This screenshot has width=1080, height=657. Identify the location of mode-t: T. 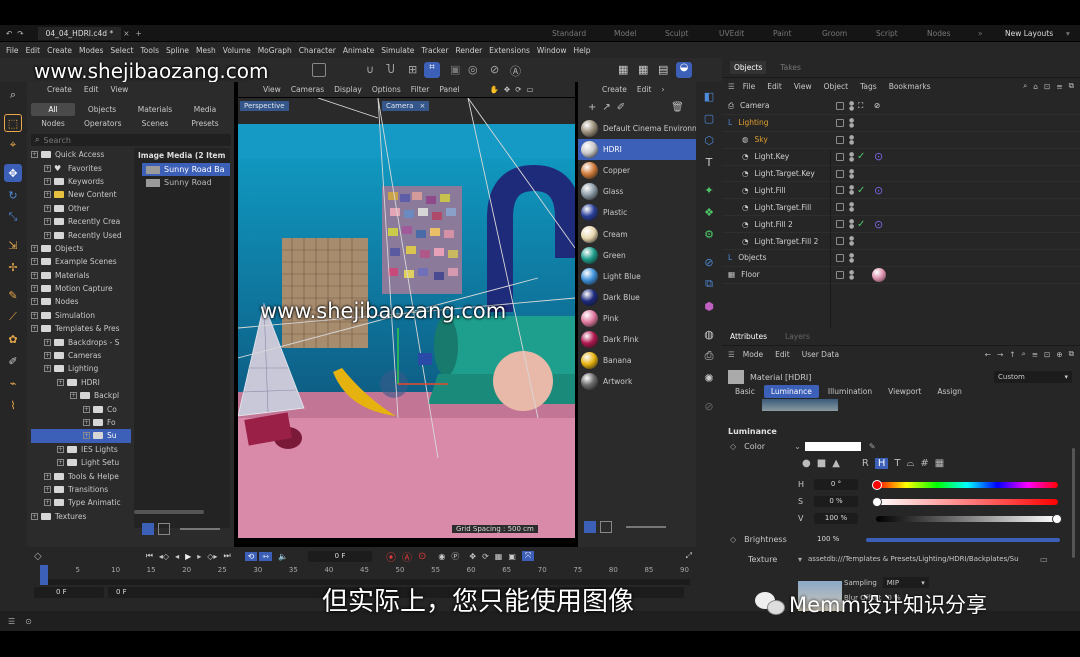
(897, 463).